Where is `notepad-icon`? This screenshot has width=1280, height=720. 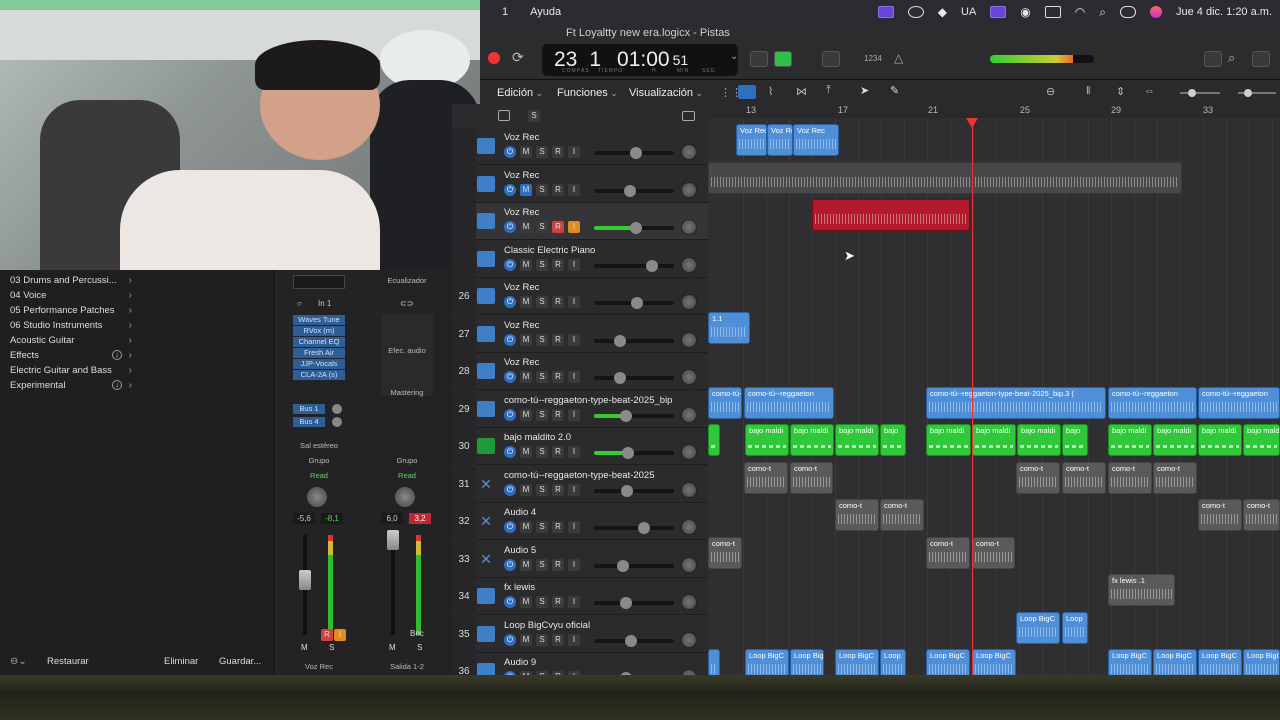
notepad-icon is located at coordinates (1213, 59).